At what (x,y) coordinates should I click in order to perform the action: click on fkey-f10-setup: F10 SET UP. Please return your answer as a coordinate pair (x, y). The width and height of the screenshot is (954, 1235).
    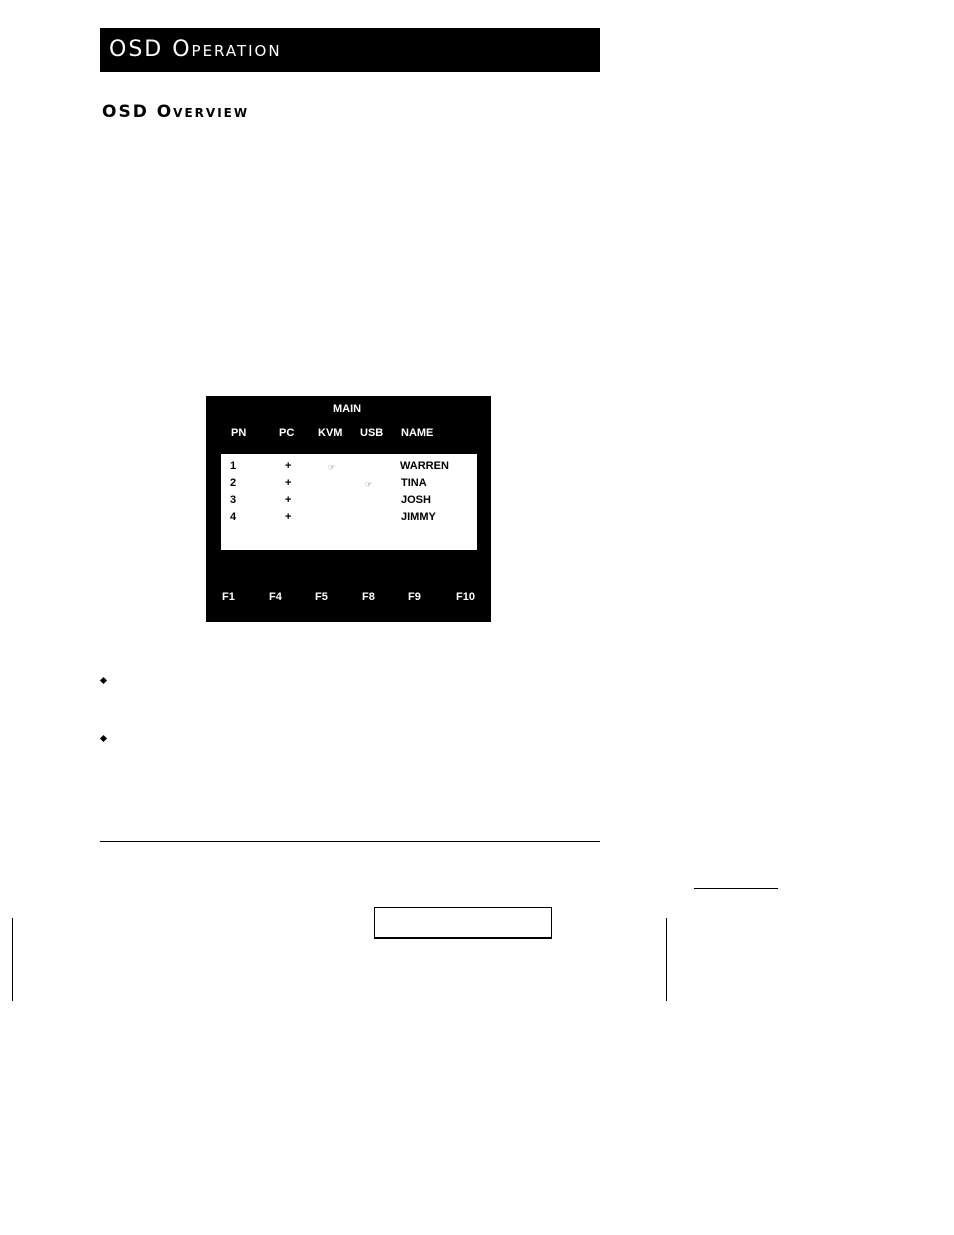
    Looking at the image, I should click on (466, 635).